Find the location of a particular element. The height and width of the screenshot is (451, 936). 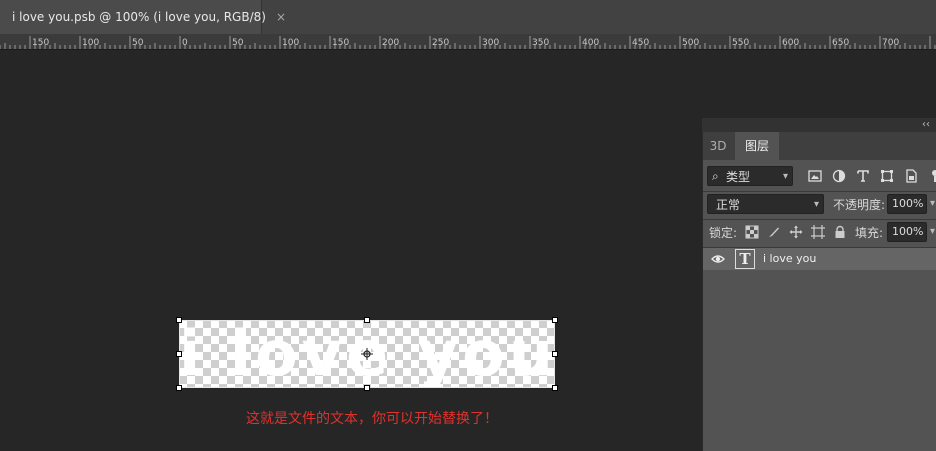

tab-3d: 3D is located at coordinates (718, 146).